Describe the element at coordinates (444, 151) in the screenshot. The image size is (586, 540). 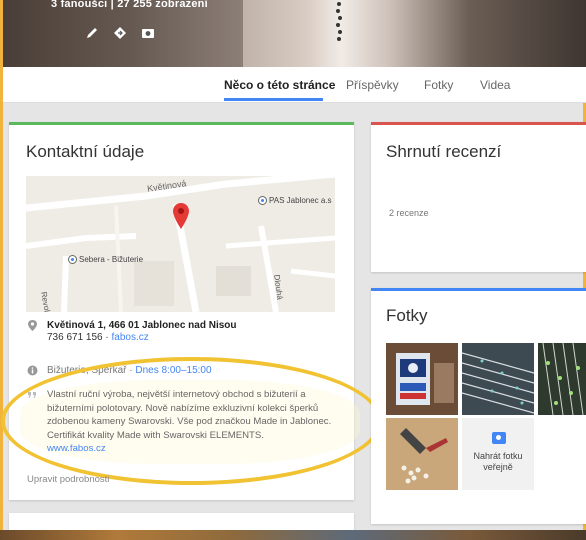
I see `reviews-title: Shrnutí recenzí` at that location.